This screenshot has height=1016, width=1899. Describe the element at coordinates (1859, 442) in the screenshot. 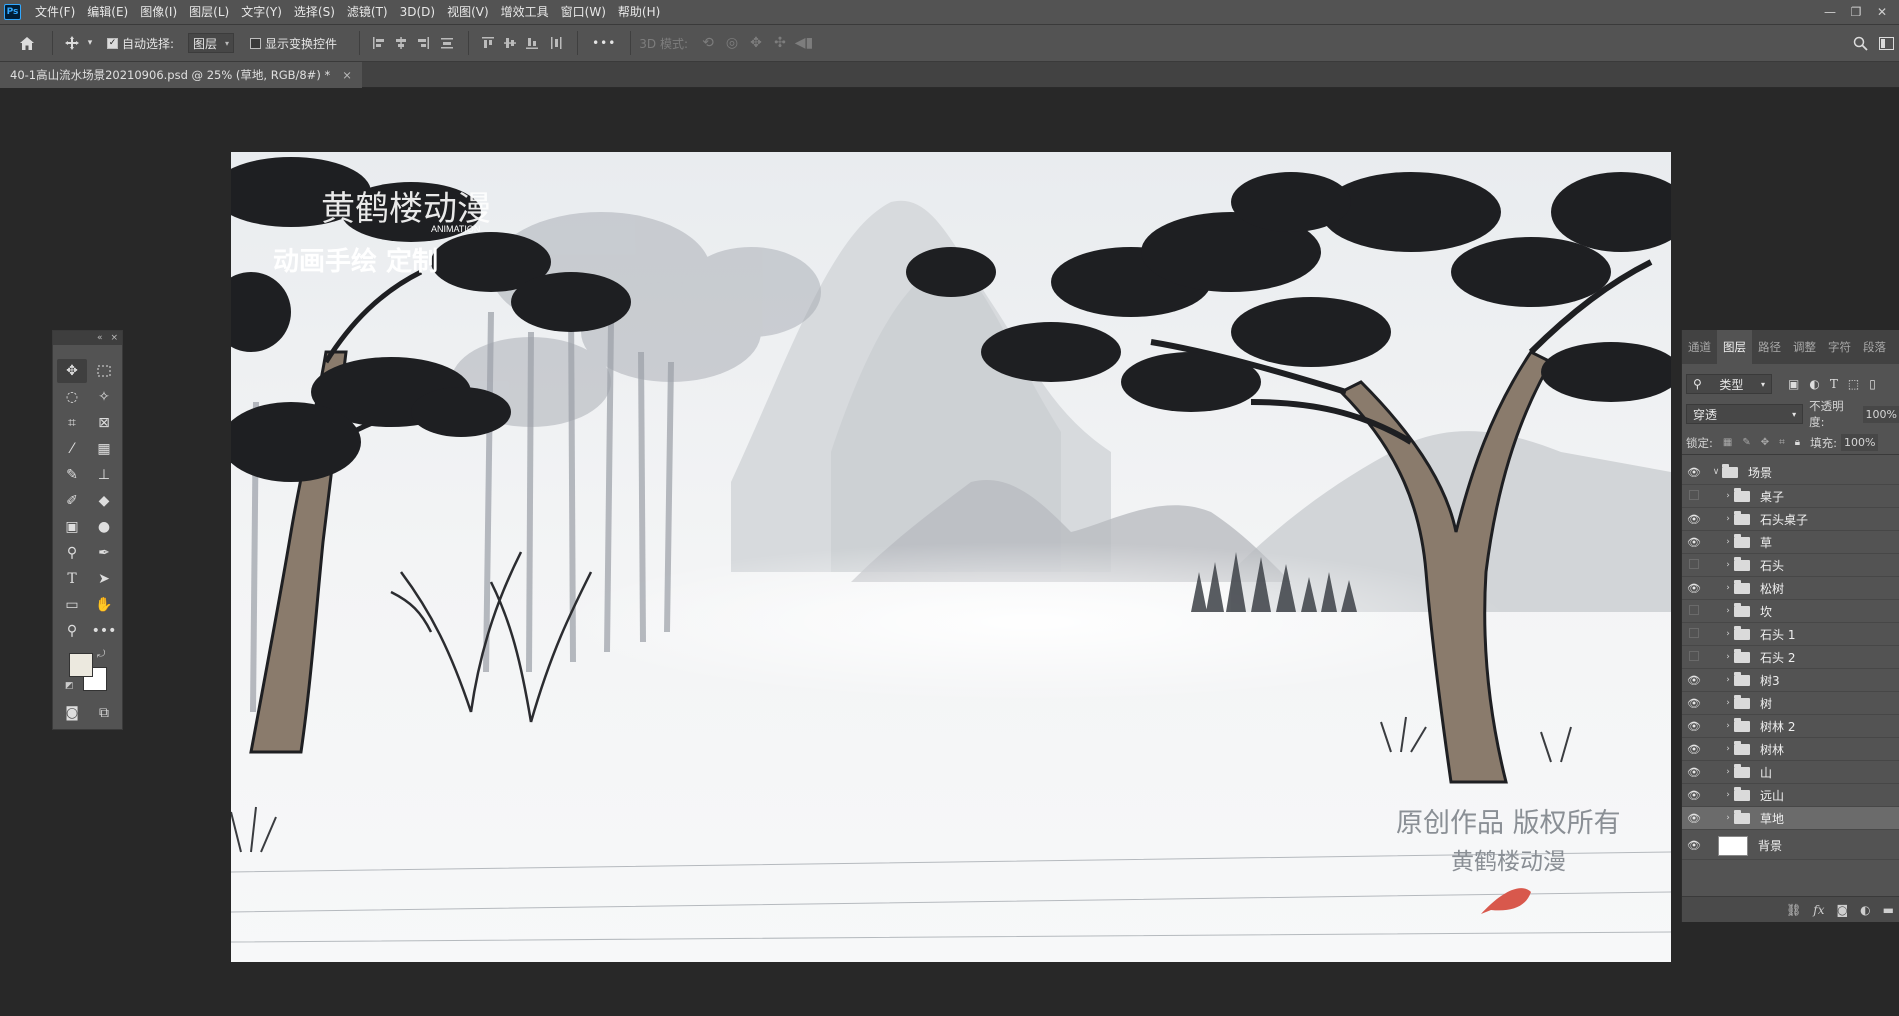

I see `fill-input: 100%` at that location.